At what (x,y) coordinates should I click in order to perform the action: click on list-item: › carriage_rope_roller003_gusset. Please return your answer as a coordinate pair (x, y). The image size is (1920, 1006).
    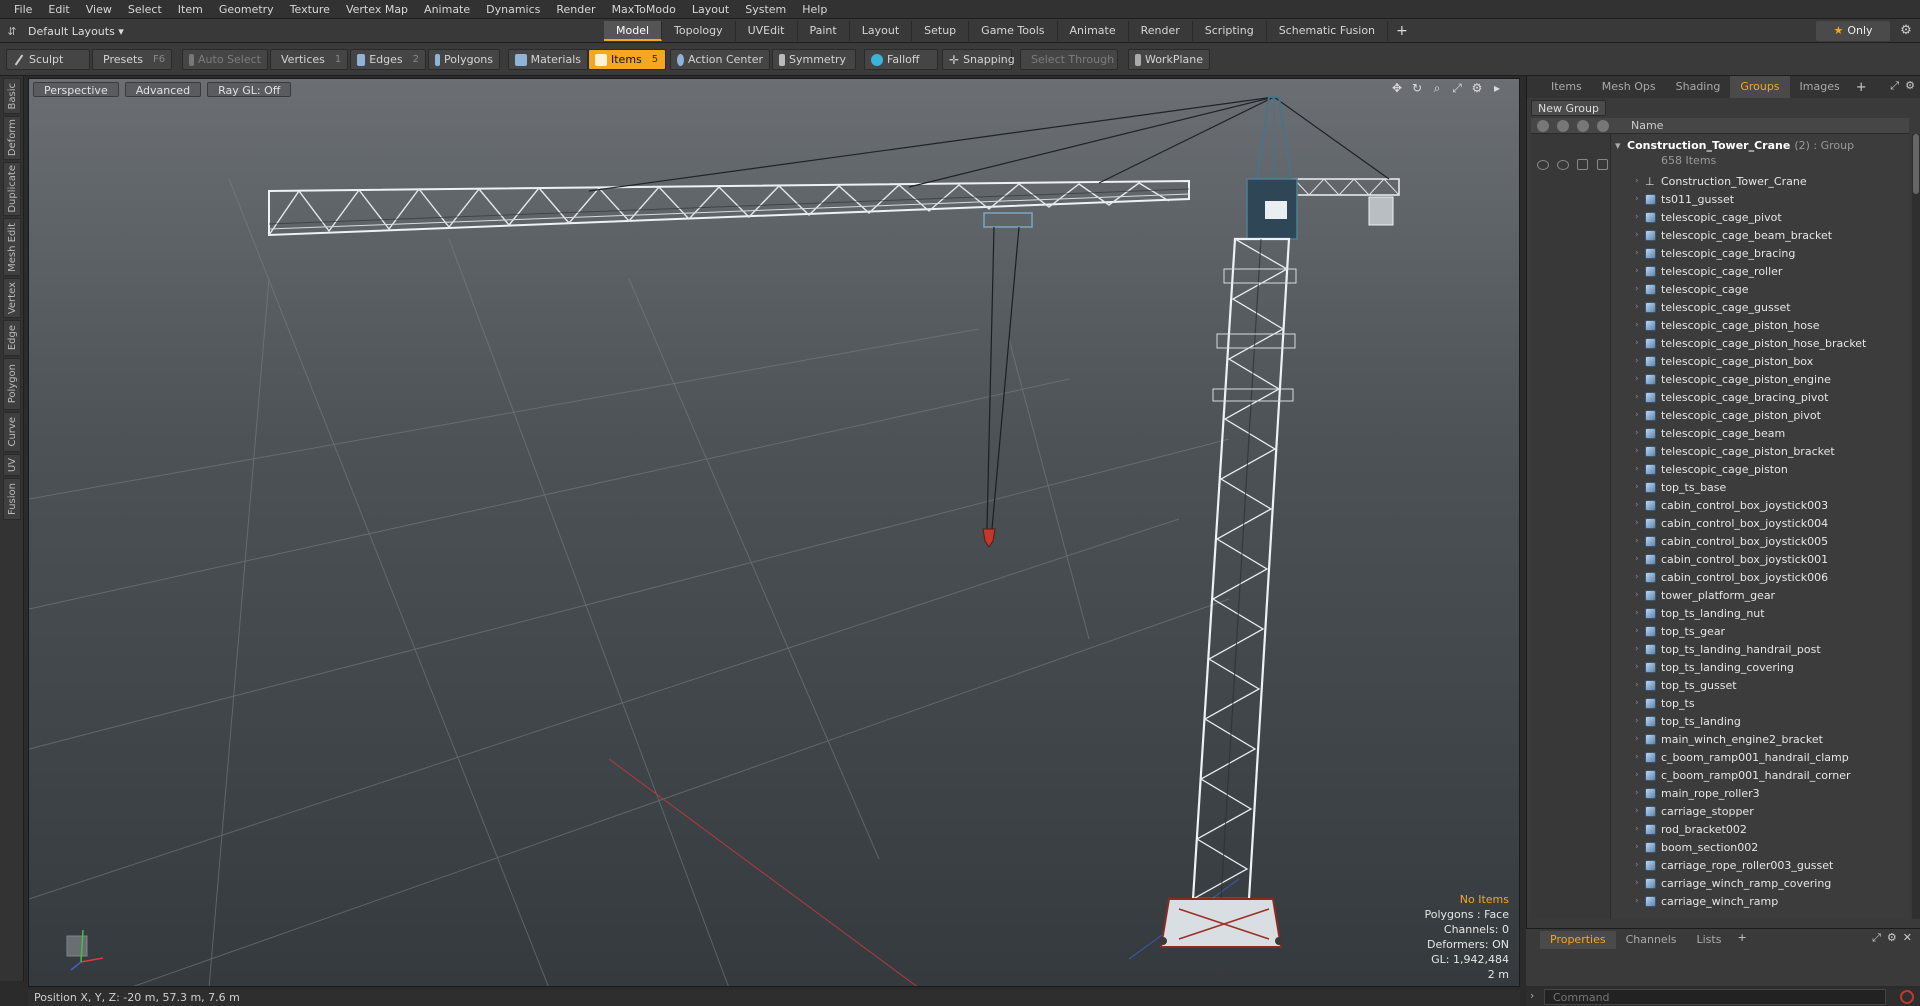
    Looking at the image, I should click on (1734, 865).